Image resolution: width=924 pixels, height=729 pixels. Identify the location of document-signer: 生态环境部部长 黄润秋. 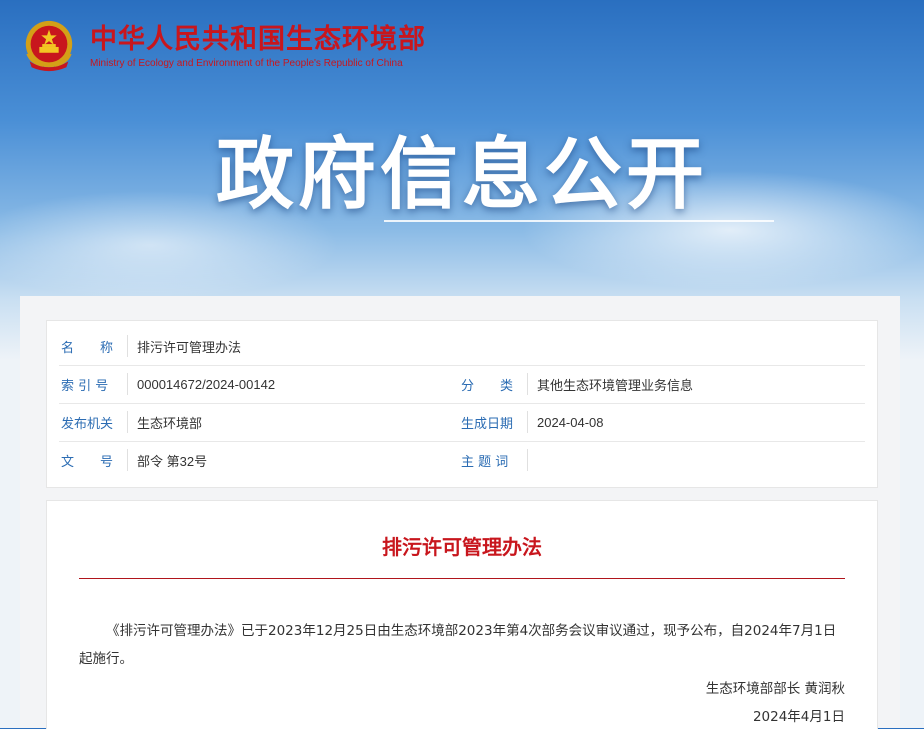
(775, 689).